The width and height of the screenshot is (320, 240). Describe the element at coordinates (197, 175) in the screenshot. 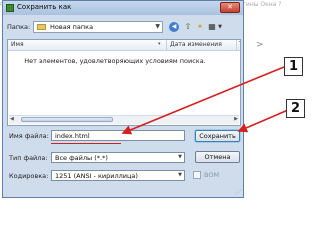

I see `bom-checkbox` at that location.